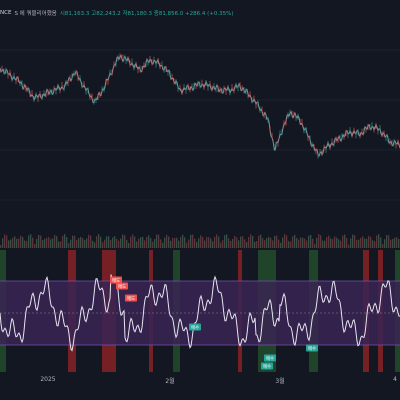  Describe the element at coordinates (35, 14) in the screenshot. I see `legend-indicator: S 에 쿼블리어했음` at that location.